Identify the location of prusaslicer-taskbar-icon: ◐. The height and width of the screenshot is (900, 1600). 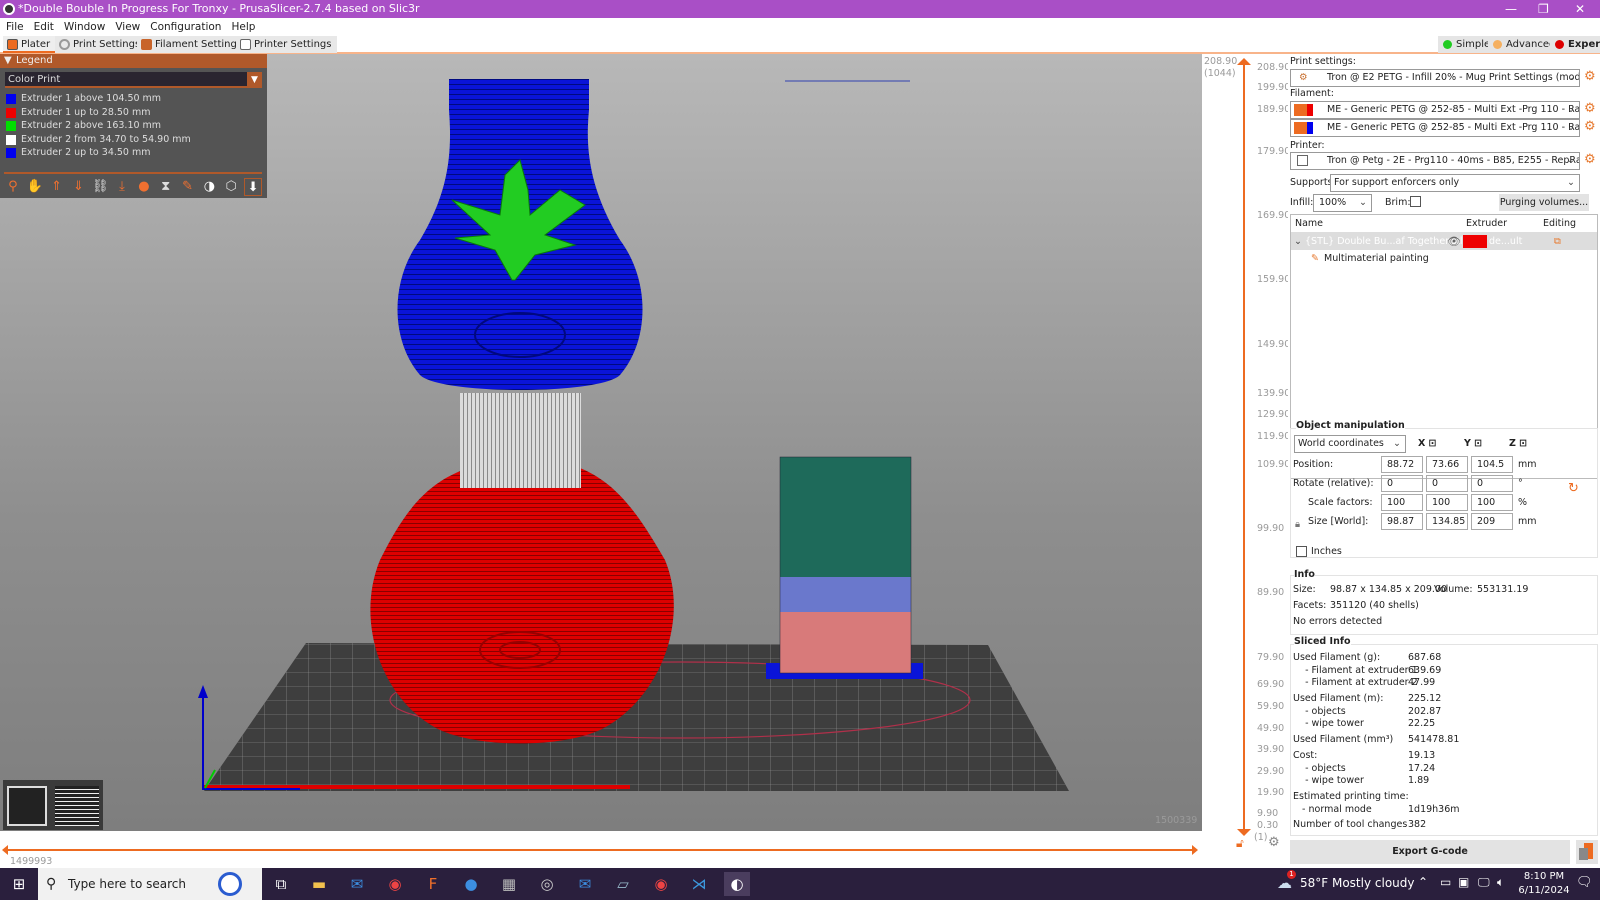
(737, 884).